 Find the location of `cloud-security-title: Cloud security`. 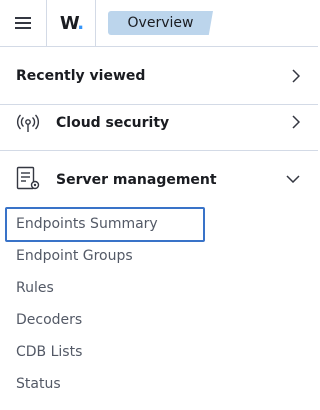

cloud-security-title: Cloud security is located at coordinates (113, 123).